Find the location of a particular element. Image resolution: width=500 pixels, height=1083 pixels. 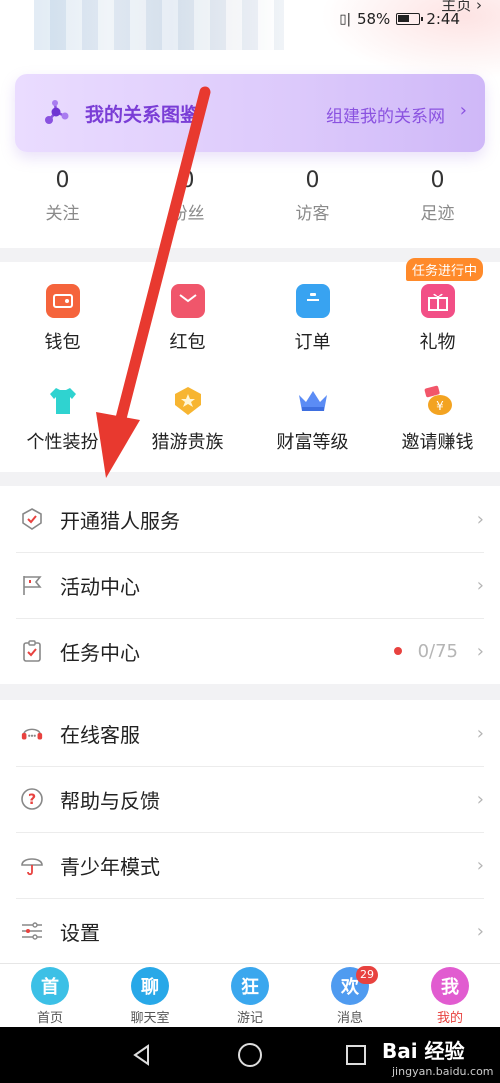

system-nav-bar: Bai 经验 jingyan.baidu.com is located at coordinates (250, 1055).